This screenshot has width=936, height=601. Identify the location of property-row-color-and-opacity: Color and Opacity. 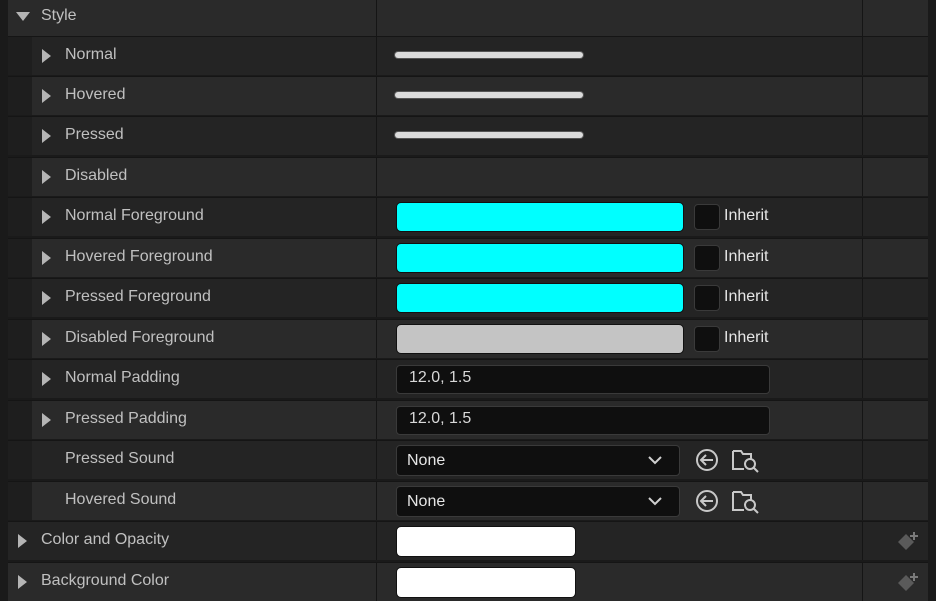
(468, 540).